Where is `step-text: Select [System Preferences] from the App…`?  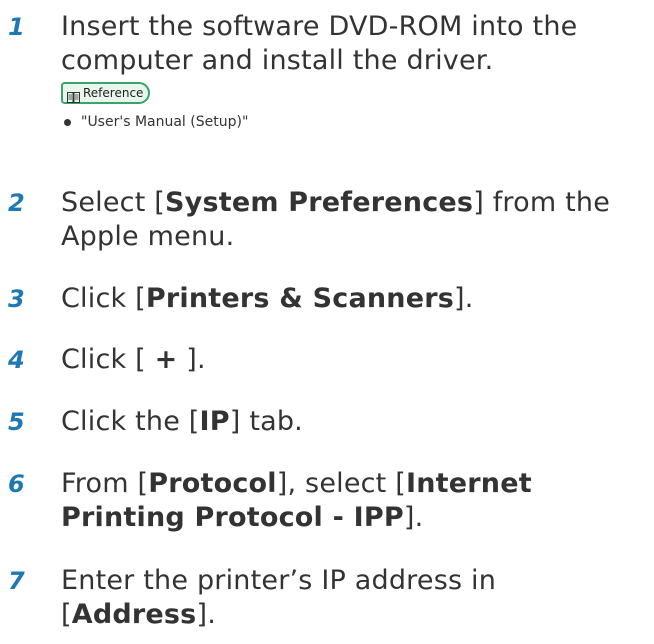 step-text: Select [System Preferences] from the App… is located at coordinates (356, 220).